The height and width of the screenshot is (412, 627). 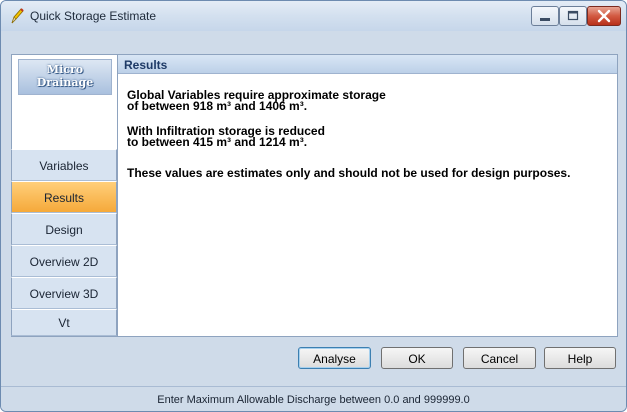 I want to click on nav-design: Design, so click(x=64, y=229).